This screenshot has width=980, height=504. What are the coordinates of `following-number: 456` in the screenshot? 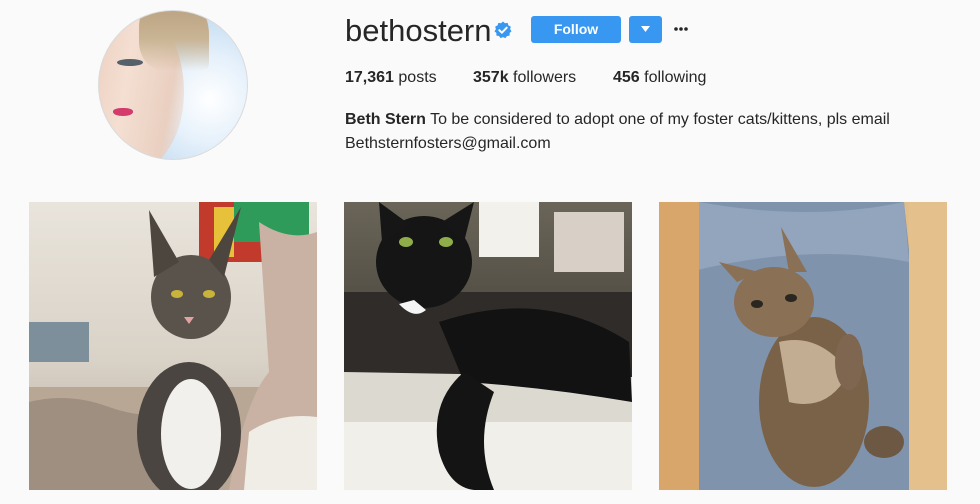 It's located at (626, 77).